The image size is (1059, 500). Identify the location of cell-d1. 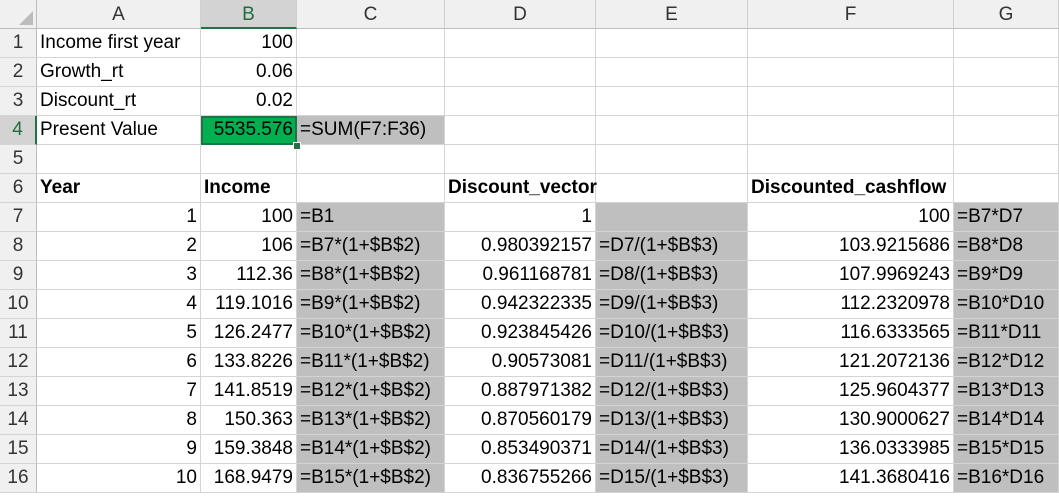
(520, 43).